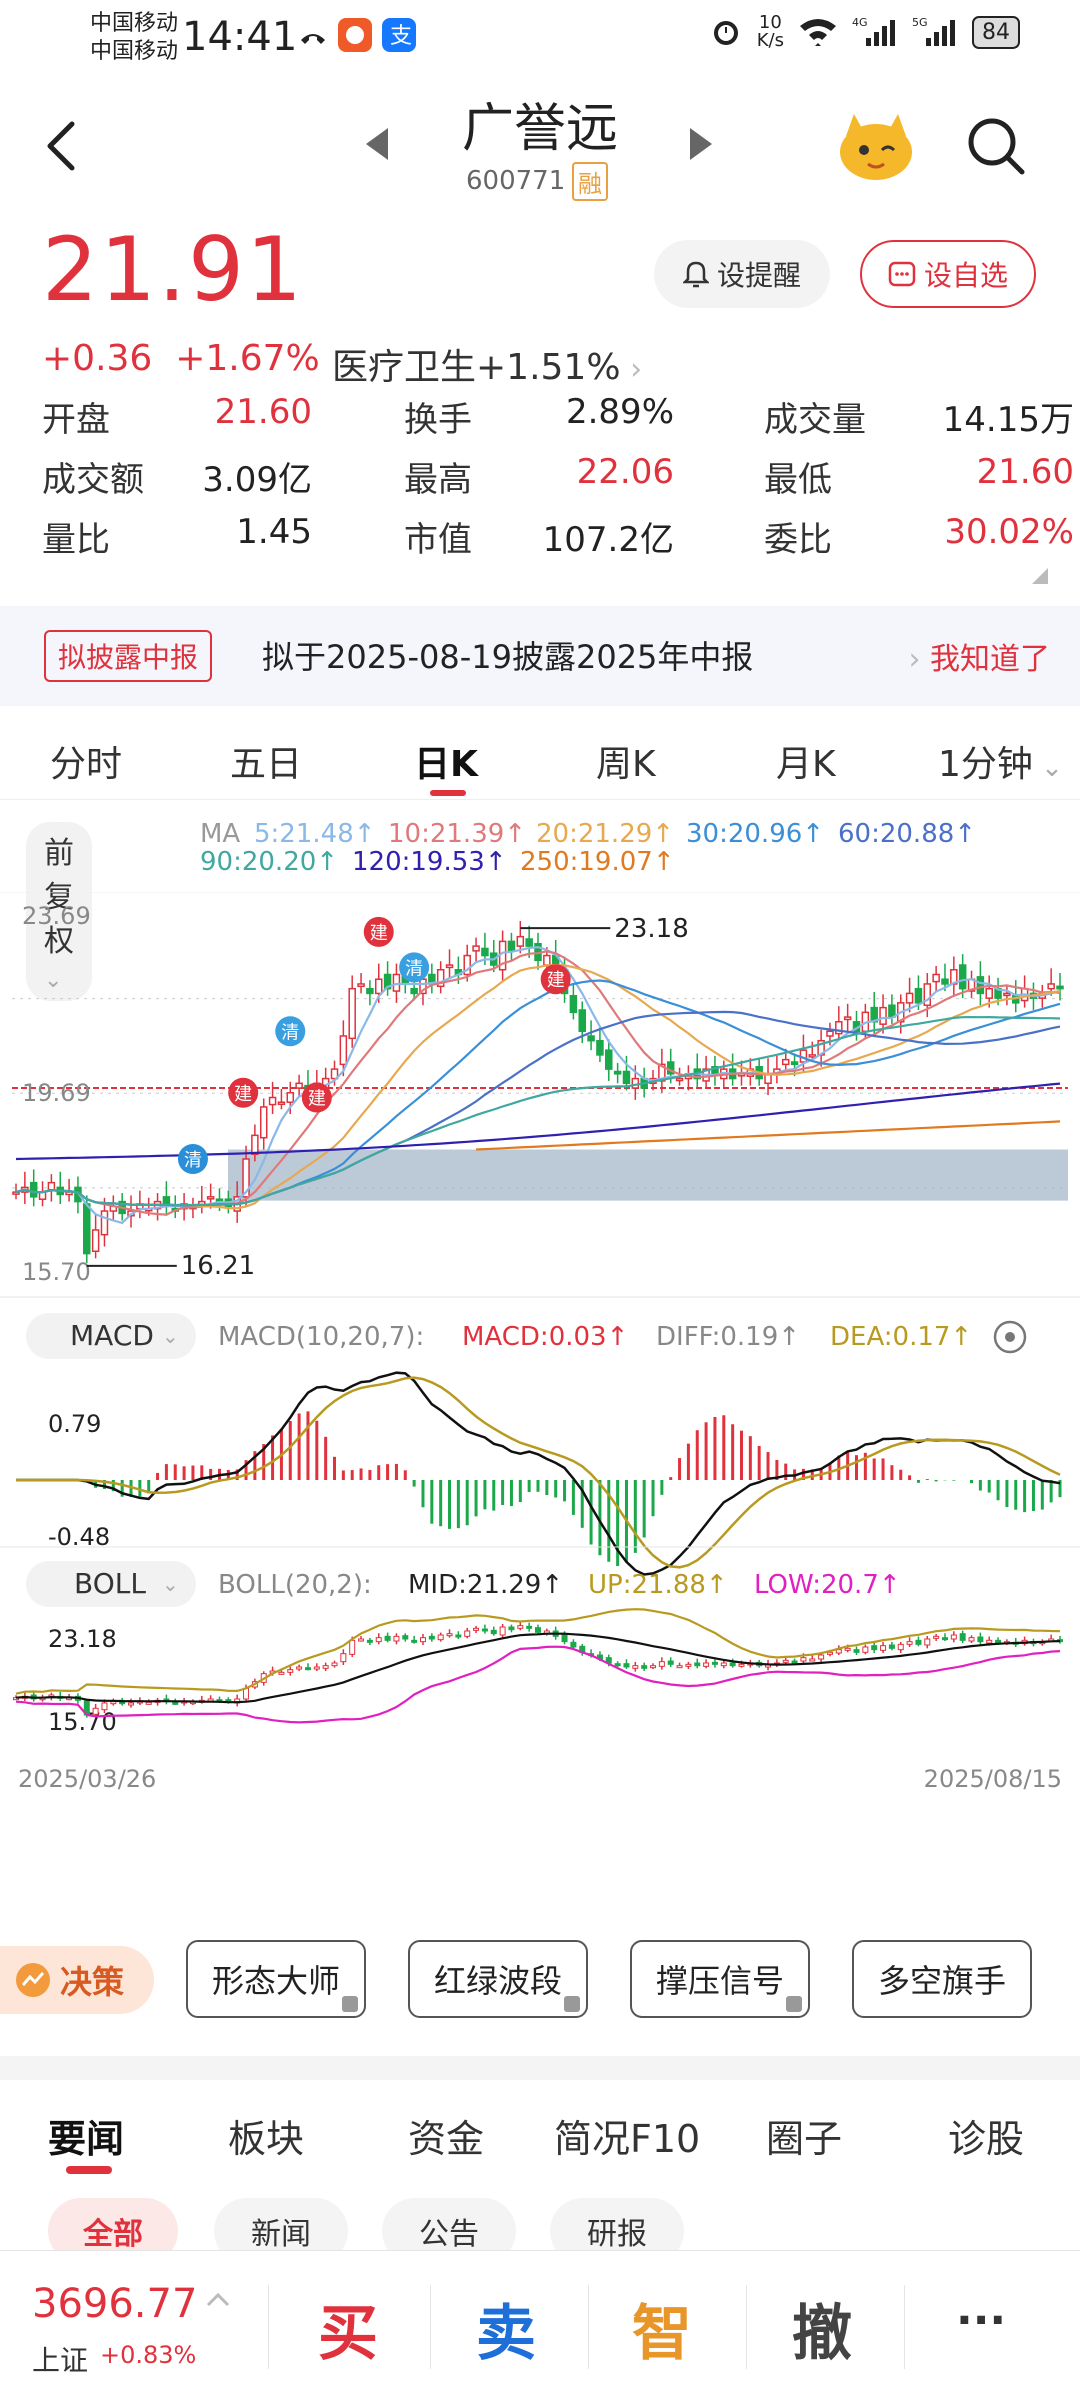 This screenshot has width=1080, height=2400. What do you see at coordinates (1040, 576) in the screenshot?
I see `expand-corner-icon` at bounding box center [1040, 576].